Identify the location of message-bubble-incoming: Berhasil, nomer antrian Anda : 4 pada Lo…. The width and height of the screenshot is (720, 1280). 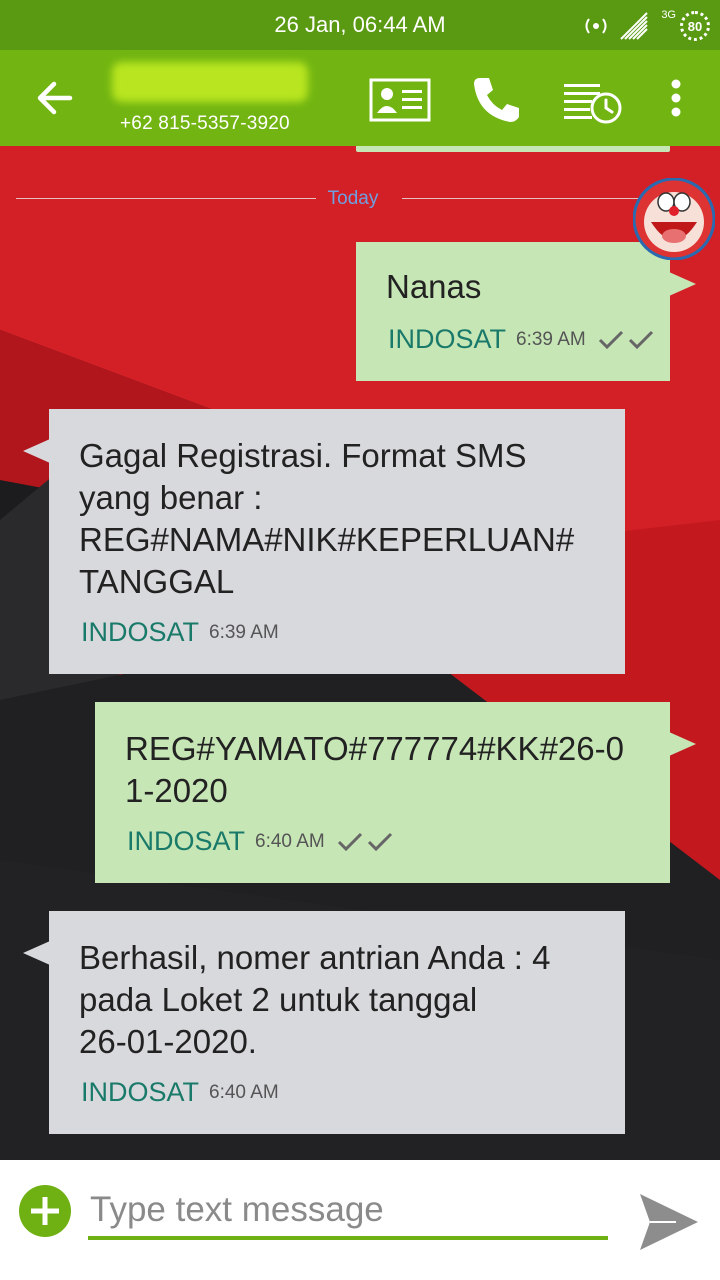
(324, 1022).